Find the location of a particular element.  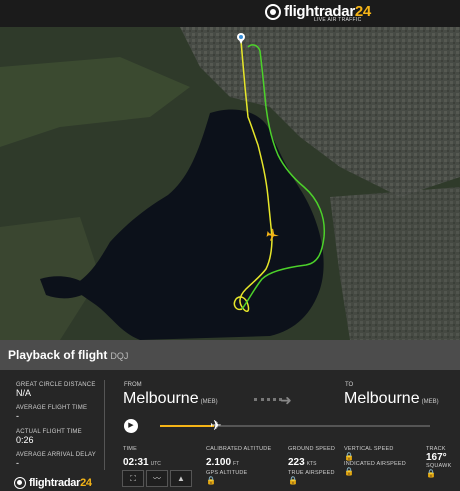

from-label: FROM is located at coordinates (133, 385).